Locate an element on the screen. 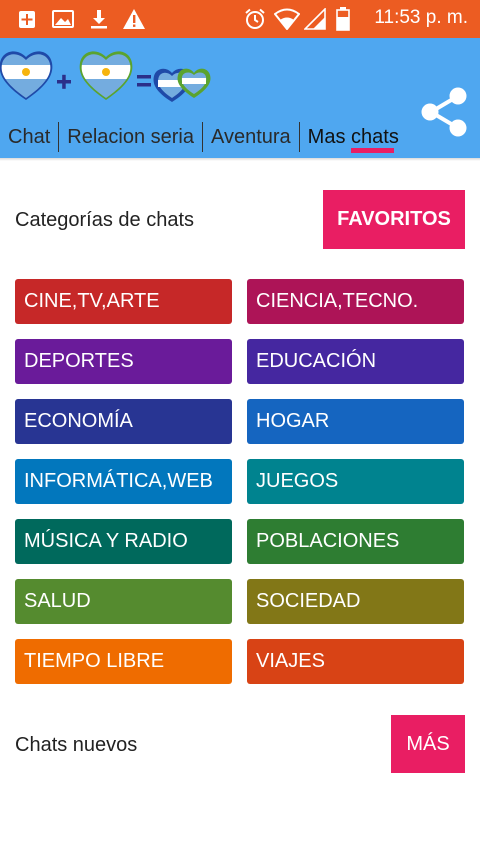  add-box-icon is located at coordinates (27, 19).